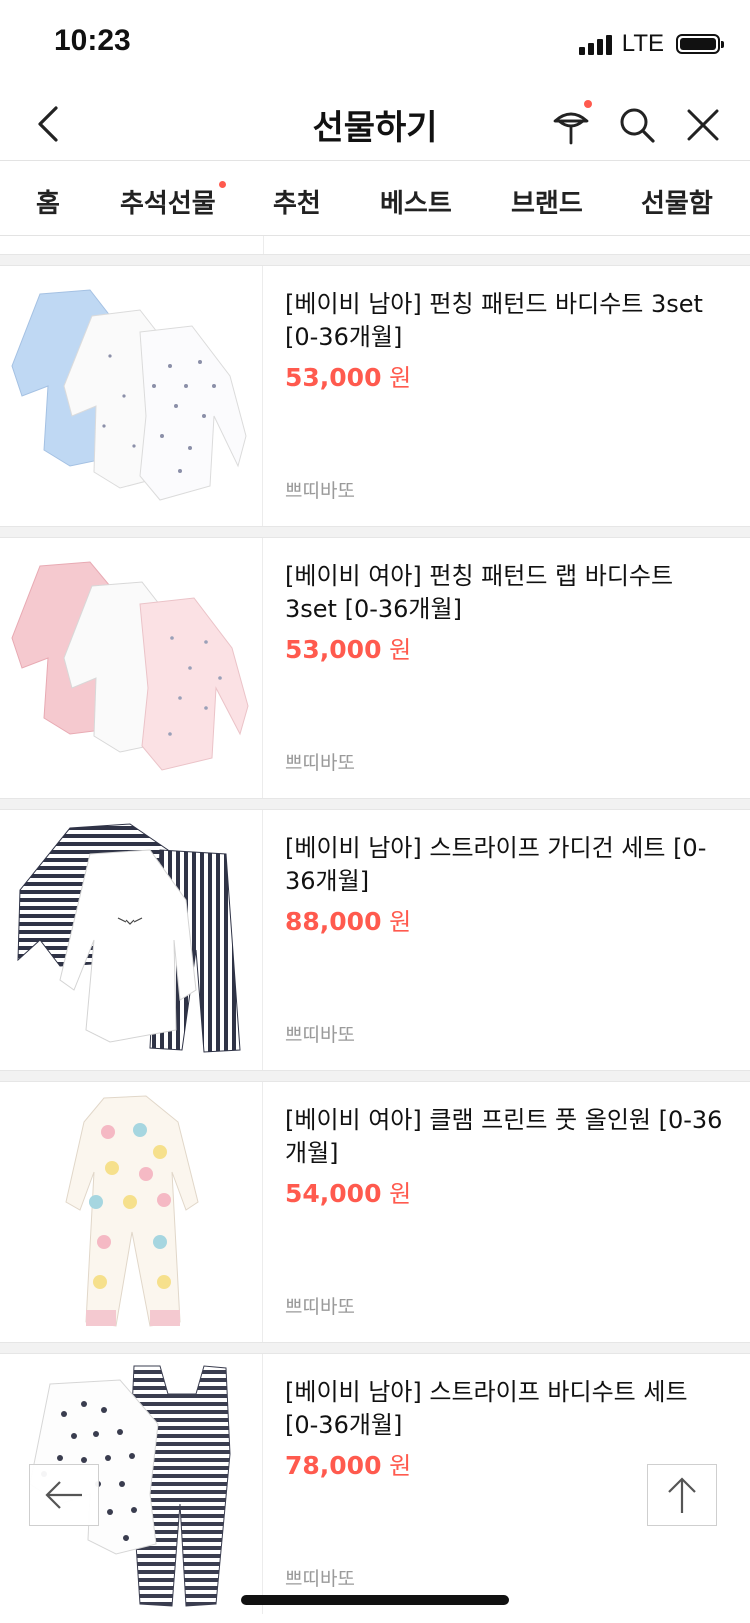 The image size is (750, 1623). I want to click on nav-bar: 선물하기, so click(375, 124).